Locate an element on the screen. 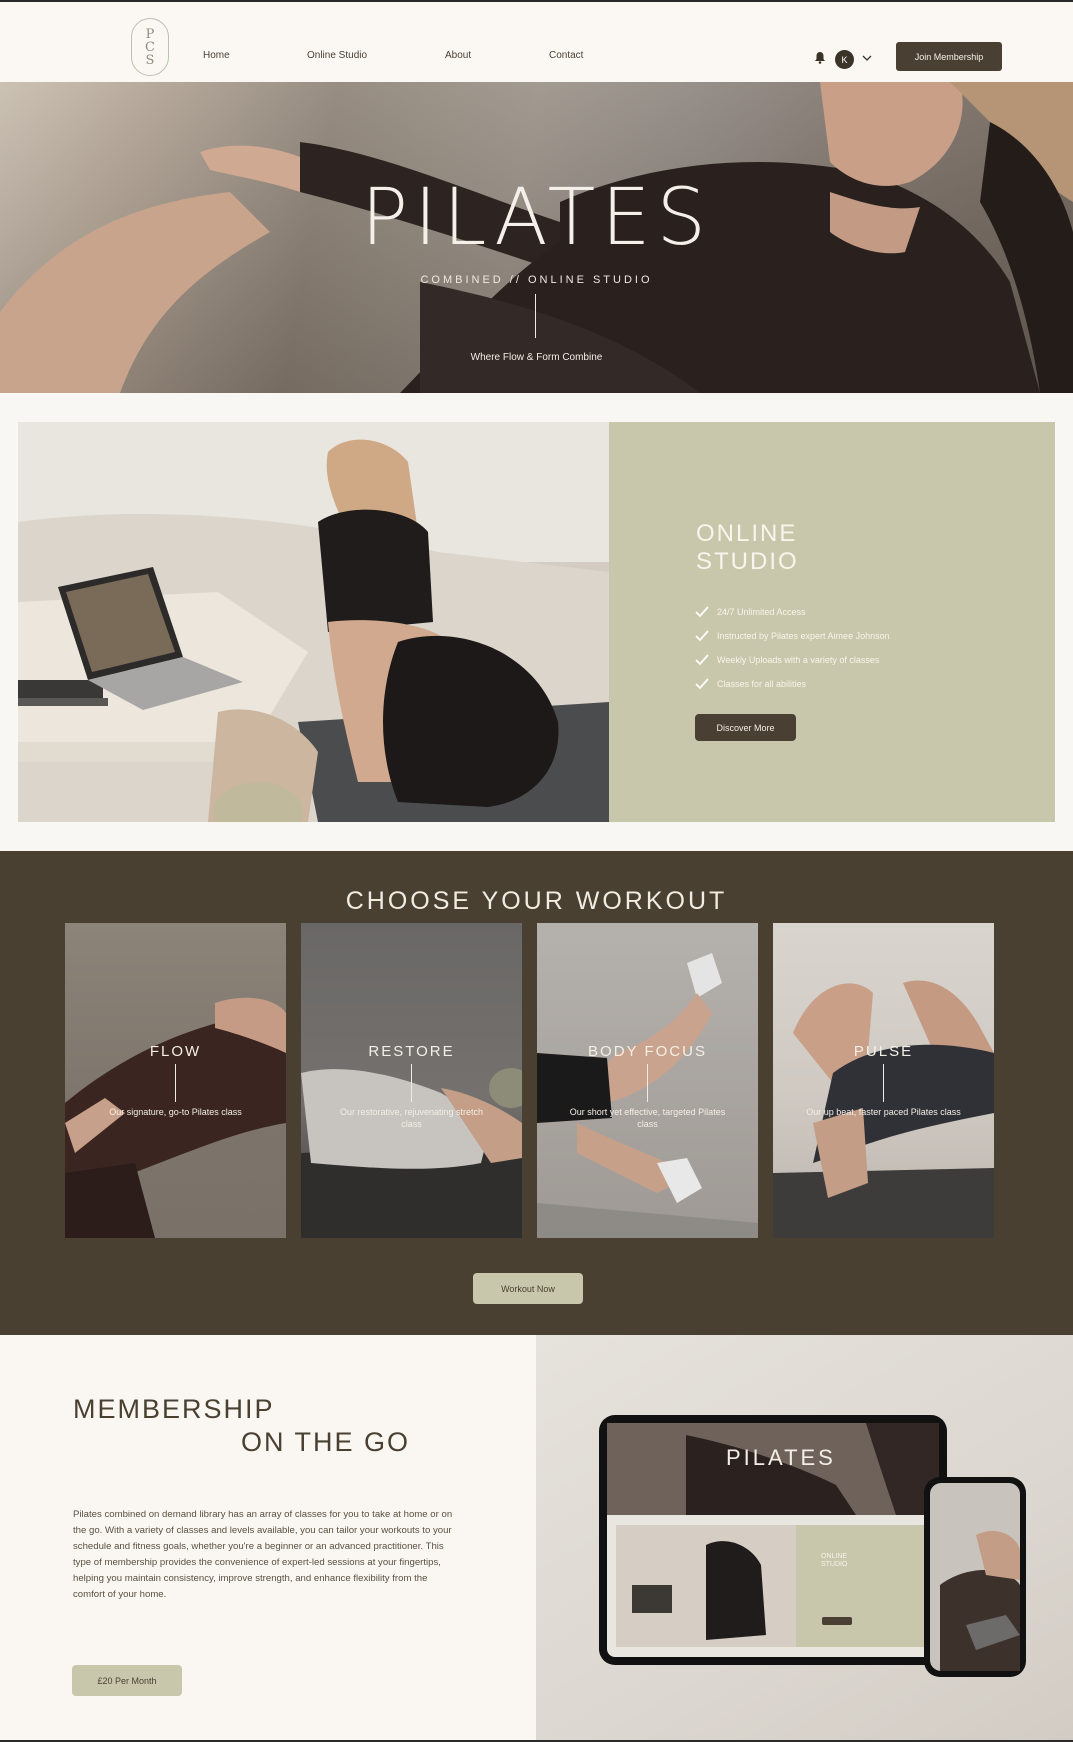 The width and height of the screenshot is (1073, 1742). avatar-initial: K is located at coordinates (844, 59).